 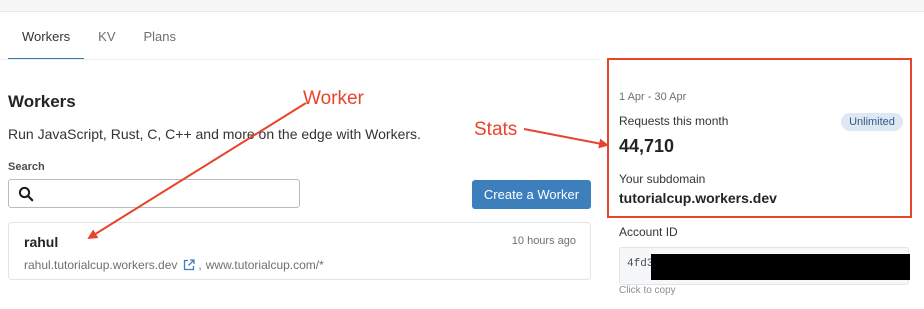 What do you see at coordinates (872, 122) in the screenshot?
I see `plan-badge: Unlimited` at bounding box center [872, 122].